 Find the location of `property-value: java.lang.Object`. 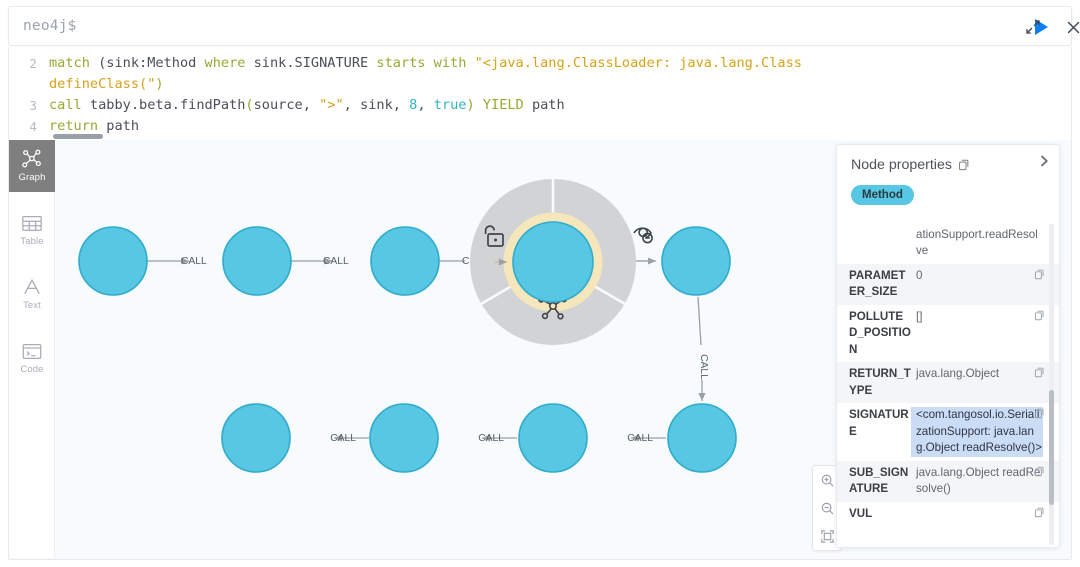

property-value: java.lang.Object is located at coordinates (977, 382).